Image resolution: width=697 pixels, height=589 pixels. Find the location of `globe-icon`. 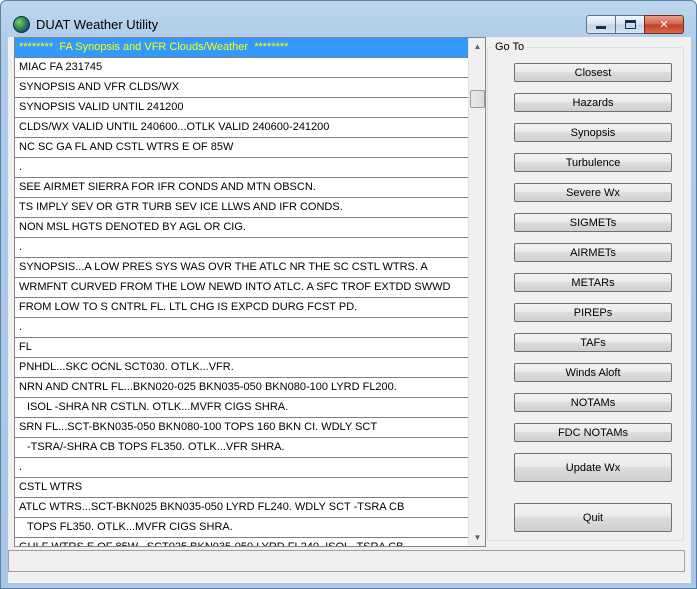

globe-icon is located at coordinates (21, 24).